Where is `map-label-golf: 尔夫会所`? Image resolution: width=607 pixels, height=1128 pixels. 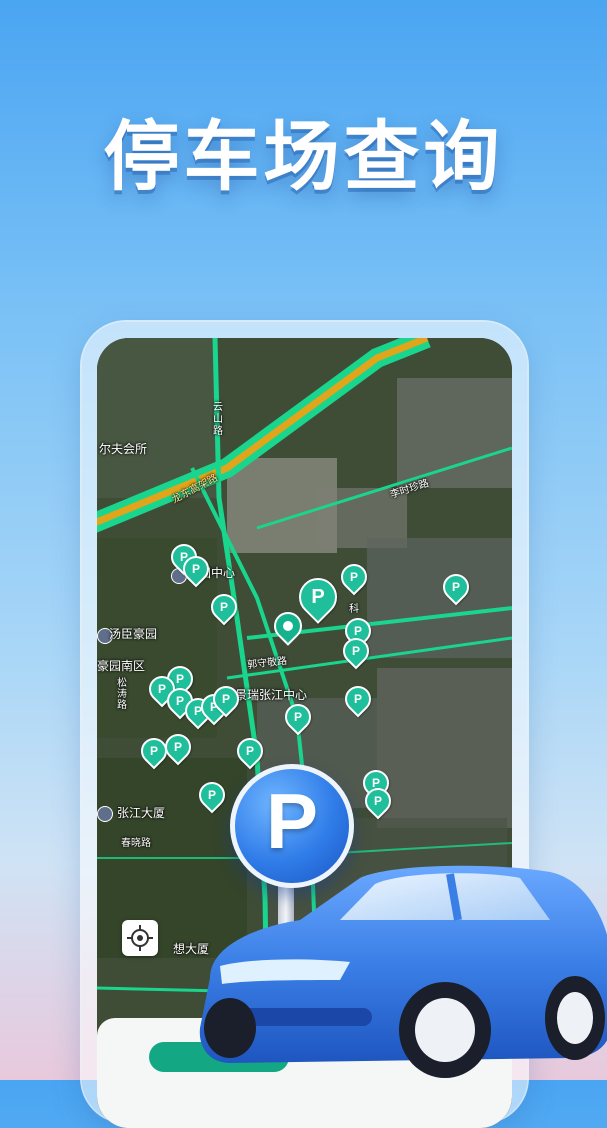 map-label-golf: 尔夫会所 is located at coordinates (123, 449).